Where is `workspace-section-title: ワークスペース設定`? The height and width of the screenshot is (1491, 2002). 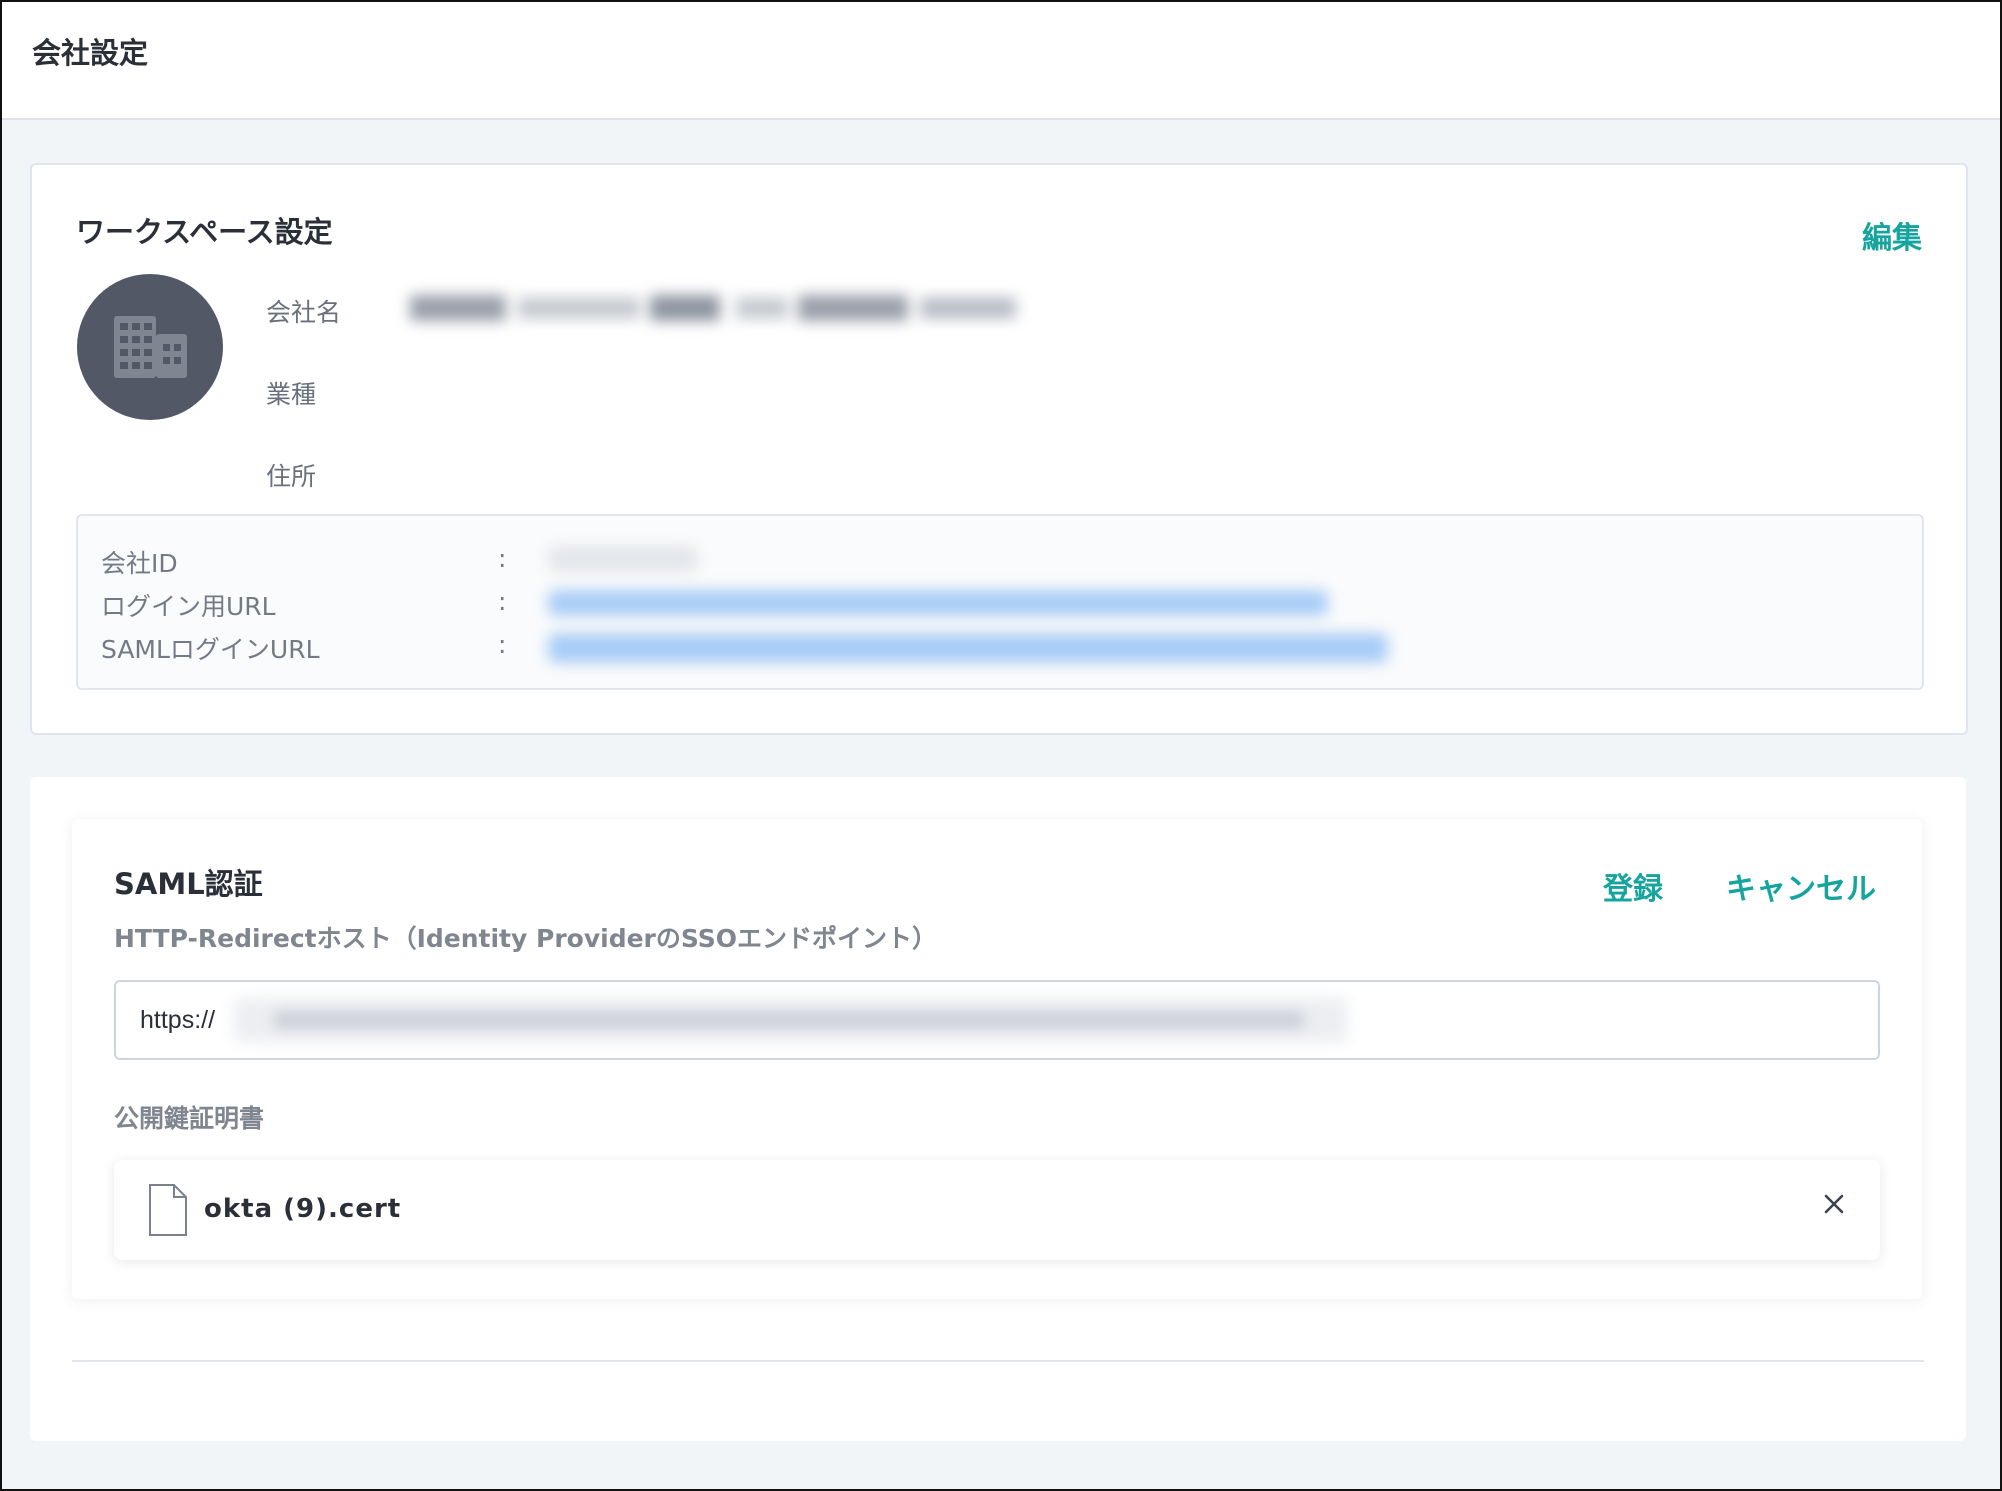
workspace-section-title: ワークスペース設定 is located at coordinates (204, 232).